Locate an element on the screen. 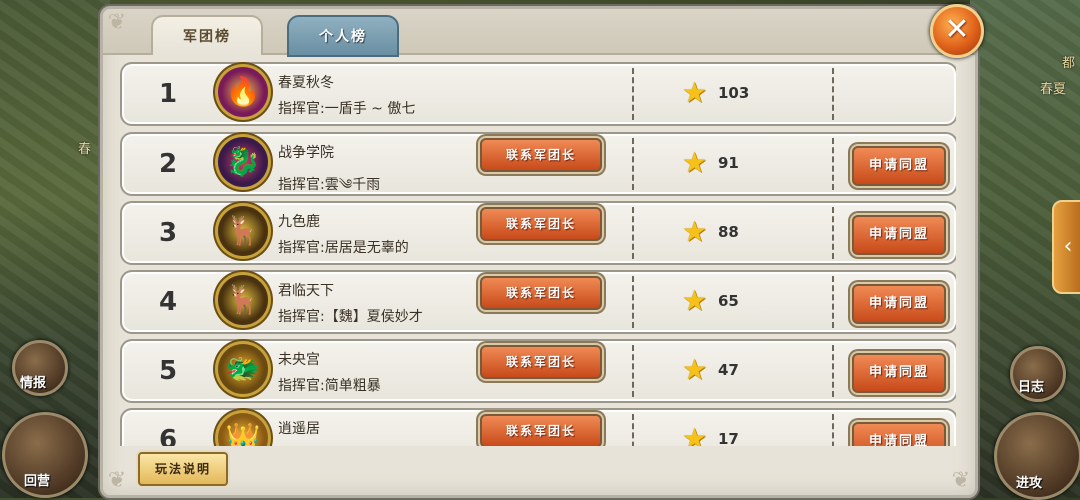  legion-name: 战争学院 is located at coordinates (306, 153).